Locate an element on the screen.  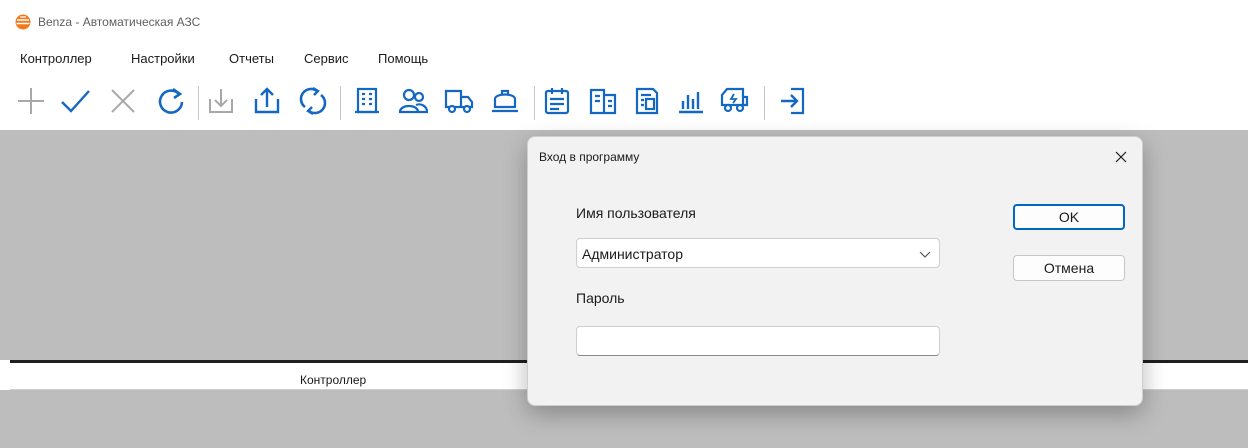
fuel-truck-icon is located at coordinates (734, 100).